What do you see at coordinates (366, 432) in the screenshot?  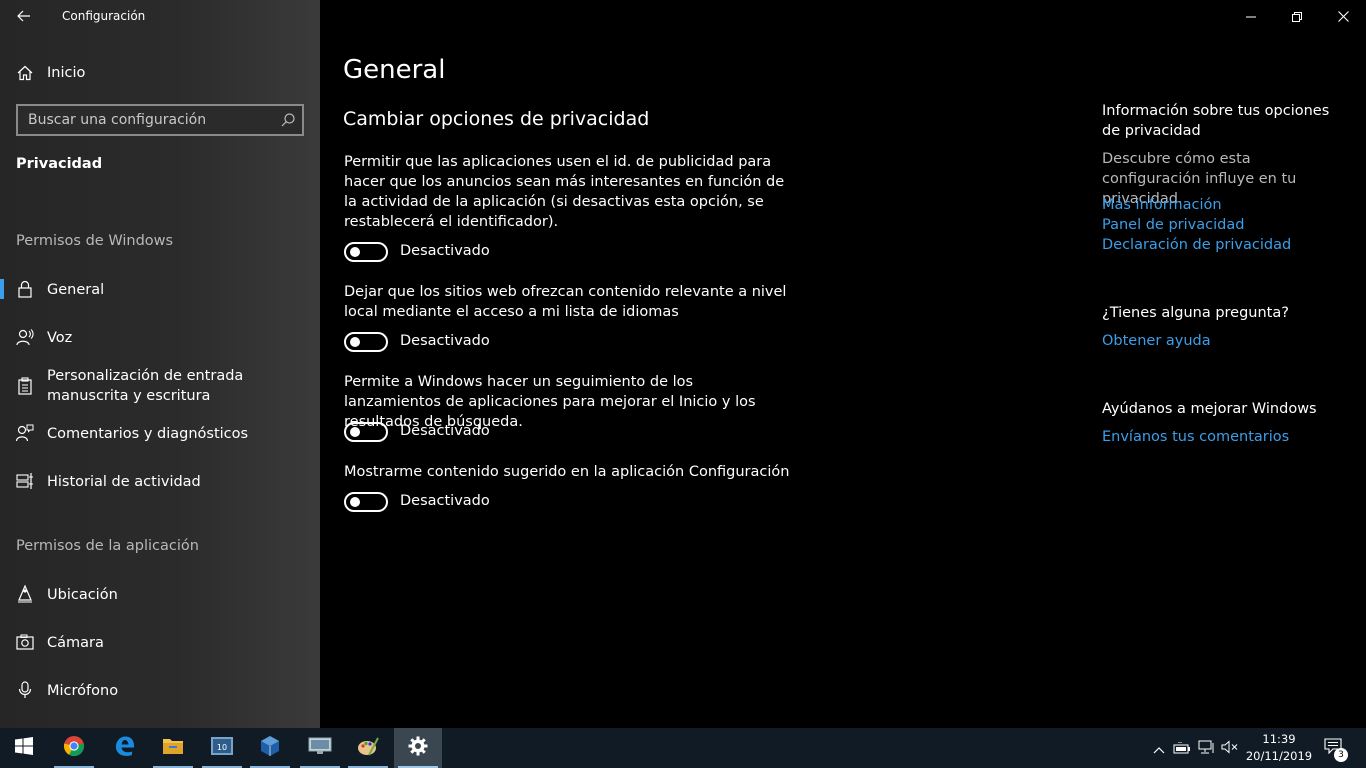 I see `app-launch-tracking-toggle` at bounding box center [366, 432].